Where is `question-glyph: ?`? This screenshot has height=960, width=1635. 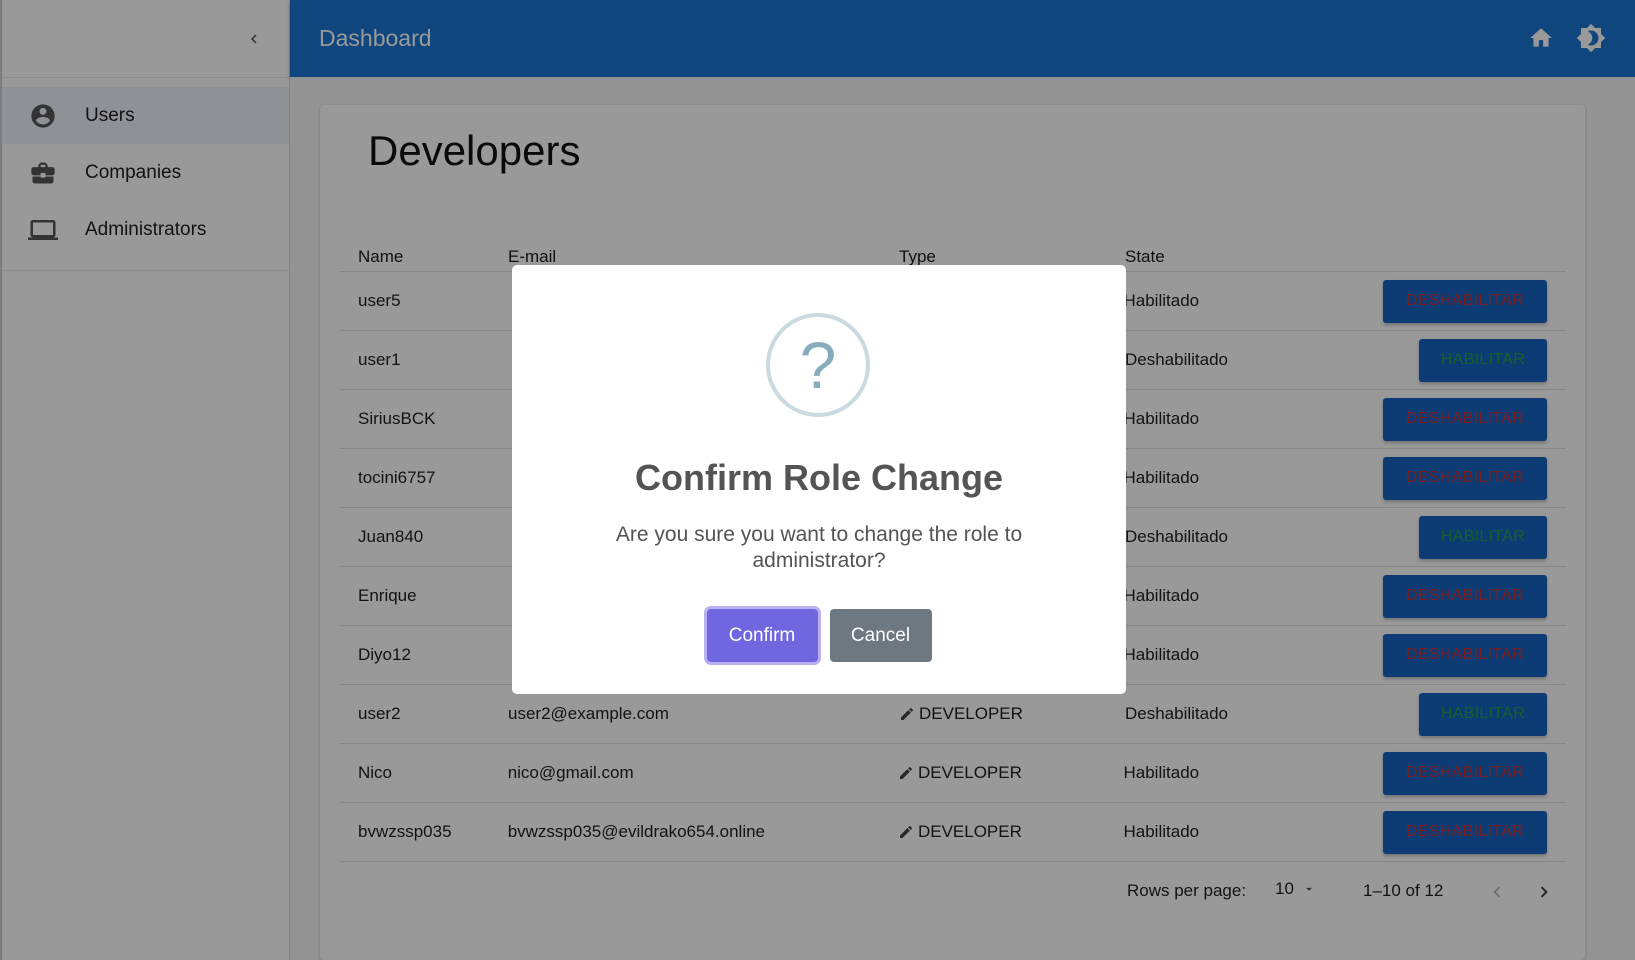
question-glyph: ? is located at coordinates (818, 365).